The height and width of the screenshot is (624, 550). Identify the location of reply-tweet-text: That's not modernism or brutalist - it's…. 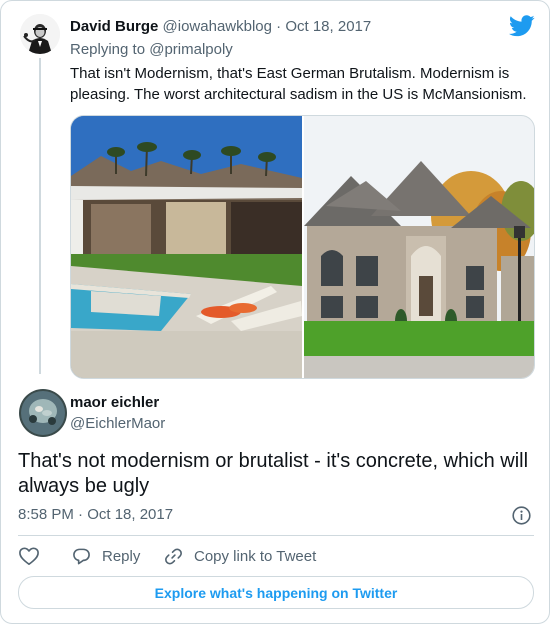
(273, 473).